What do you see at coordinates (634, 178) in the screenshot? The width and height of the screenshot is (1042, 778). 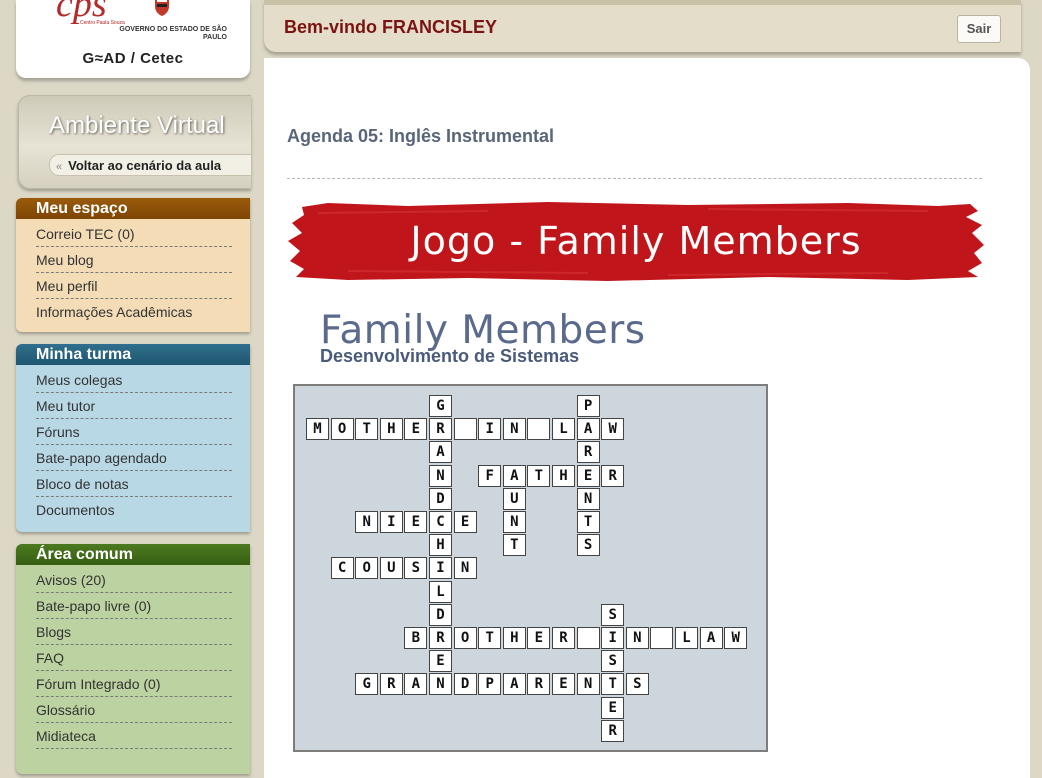 I see `divider` at bounding box center [634, 178].